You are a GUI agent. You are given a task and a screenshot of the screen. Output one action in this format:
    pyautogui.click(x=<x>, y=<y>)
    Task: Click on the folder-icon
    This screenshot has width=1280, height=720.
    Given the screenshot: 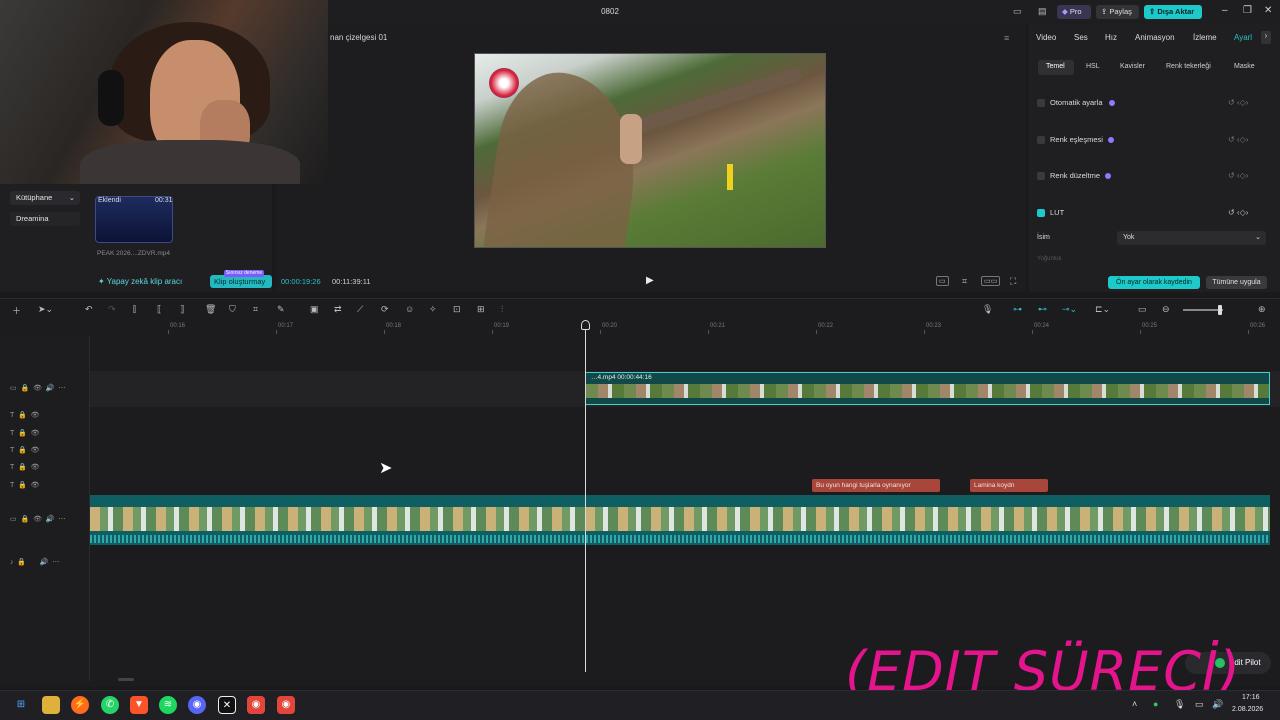 What is the action you would take?
    pyautogui.click(x=51, y=705)
    